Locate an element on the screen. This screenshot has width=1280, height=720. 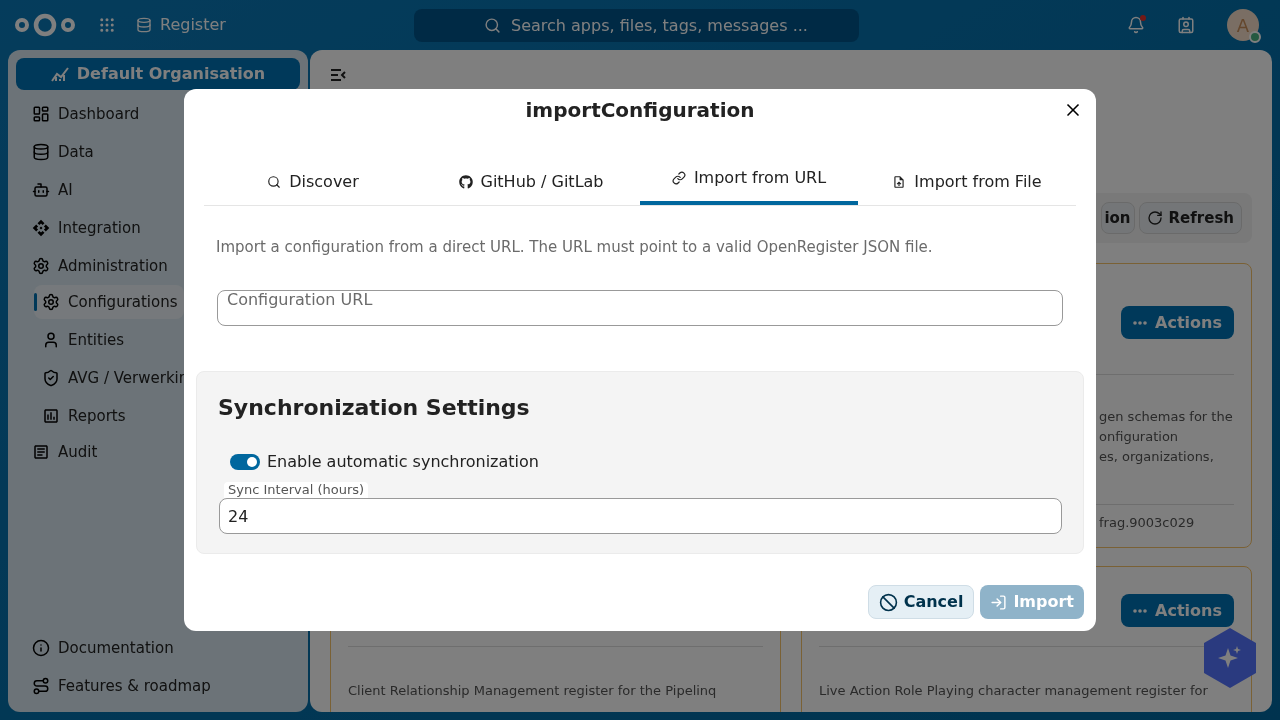
github-icon is located at coordinates (465, 181).